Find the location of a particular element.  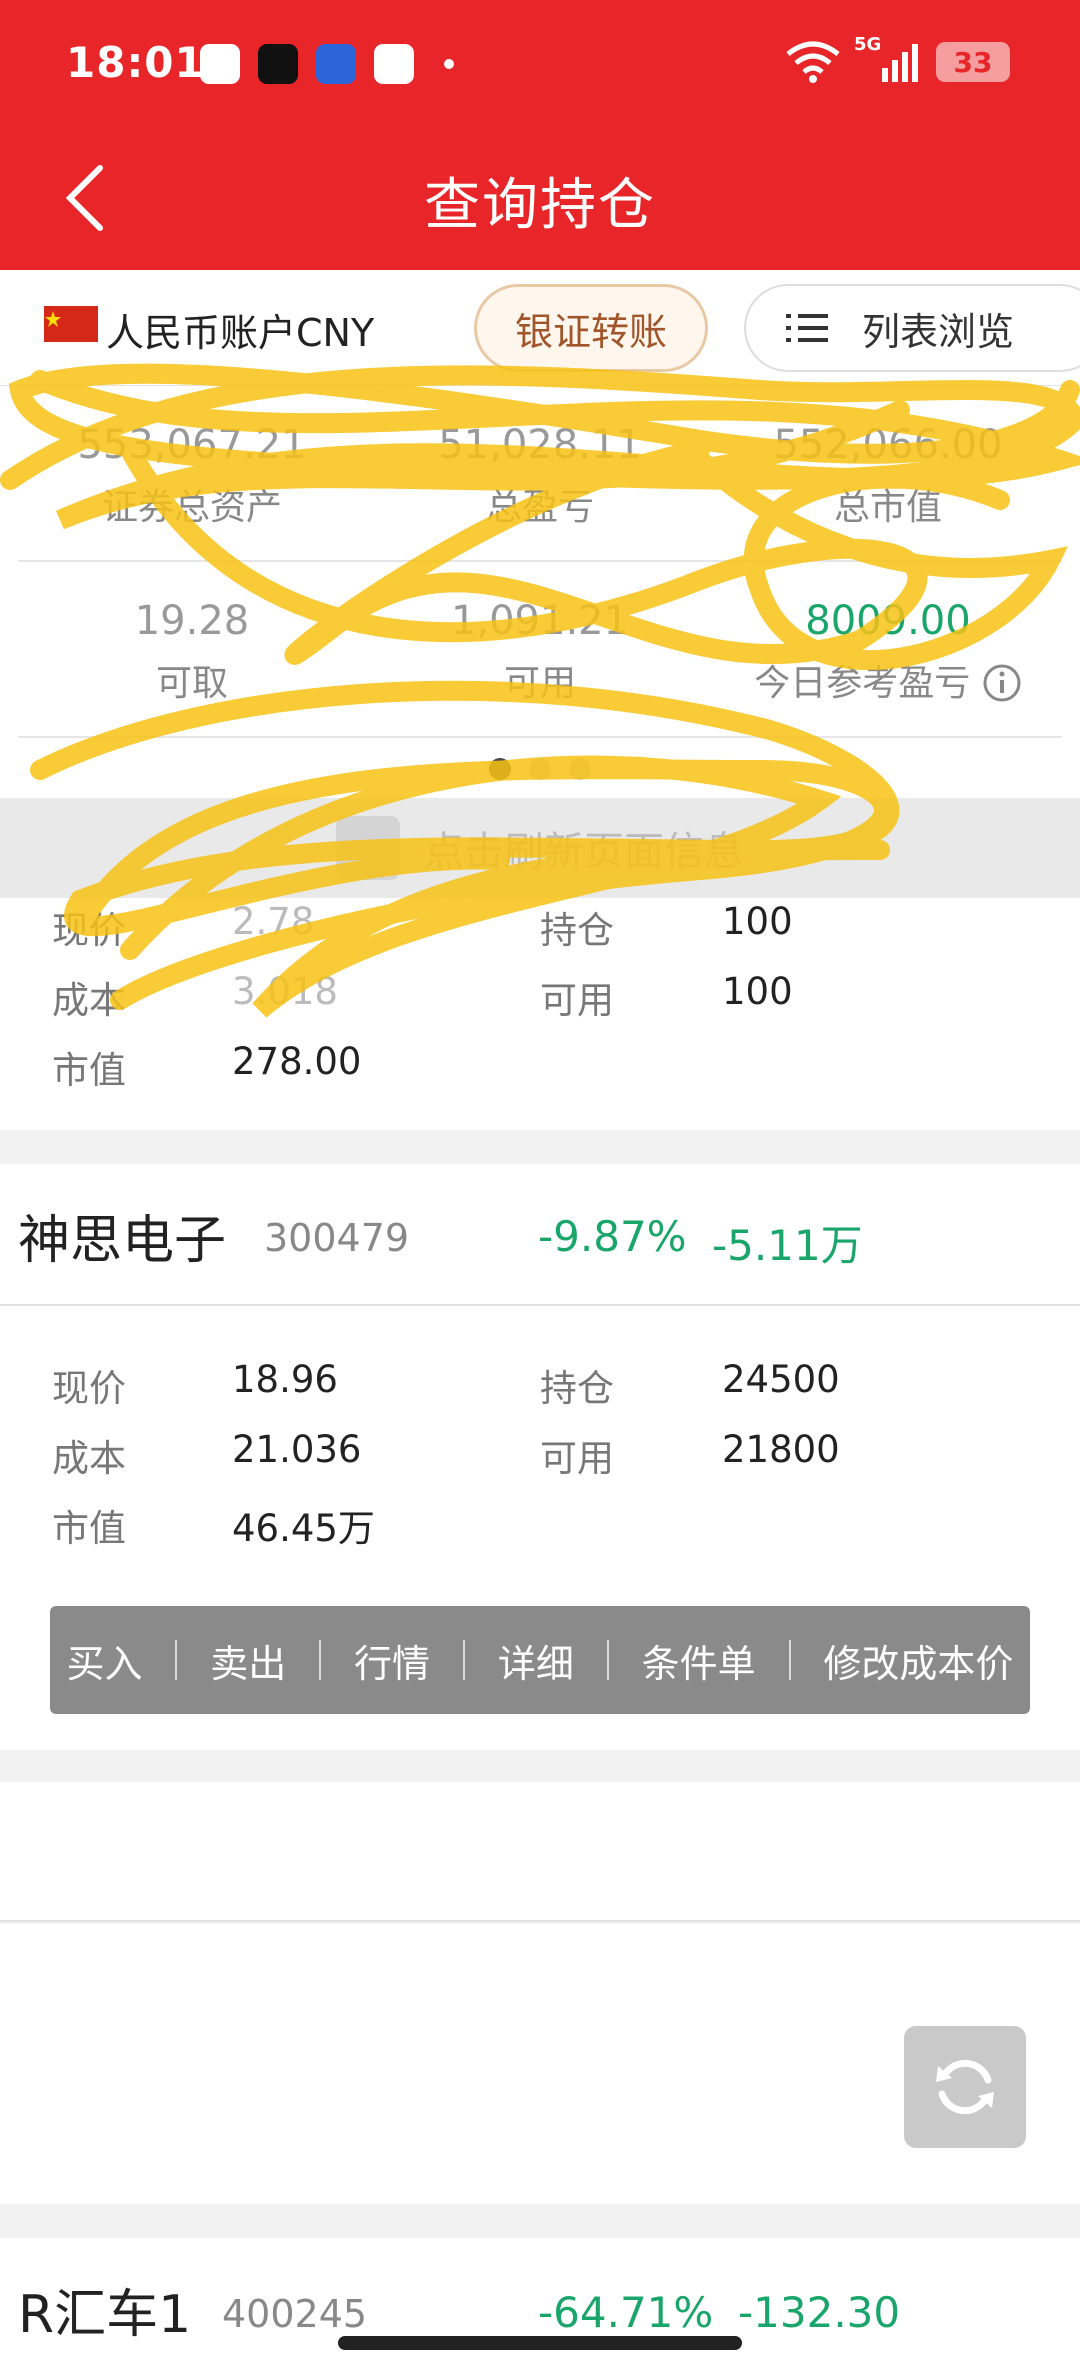

status-time: 18:01 is located at coordinates (135, 62).